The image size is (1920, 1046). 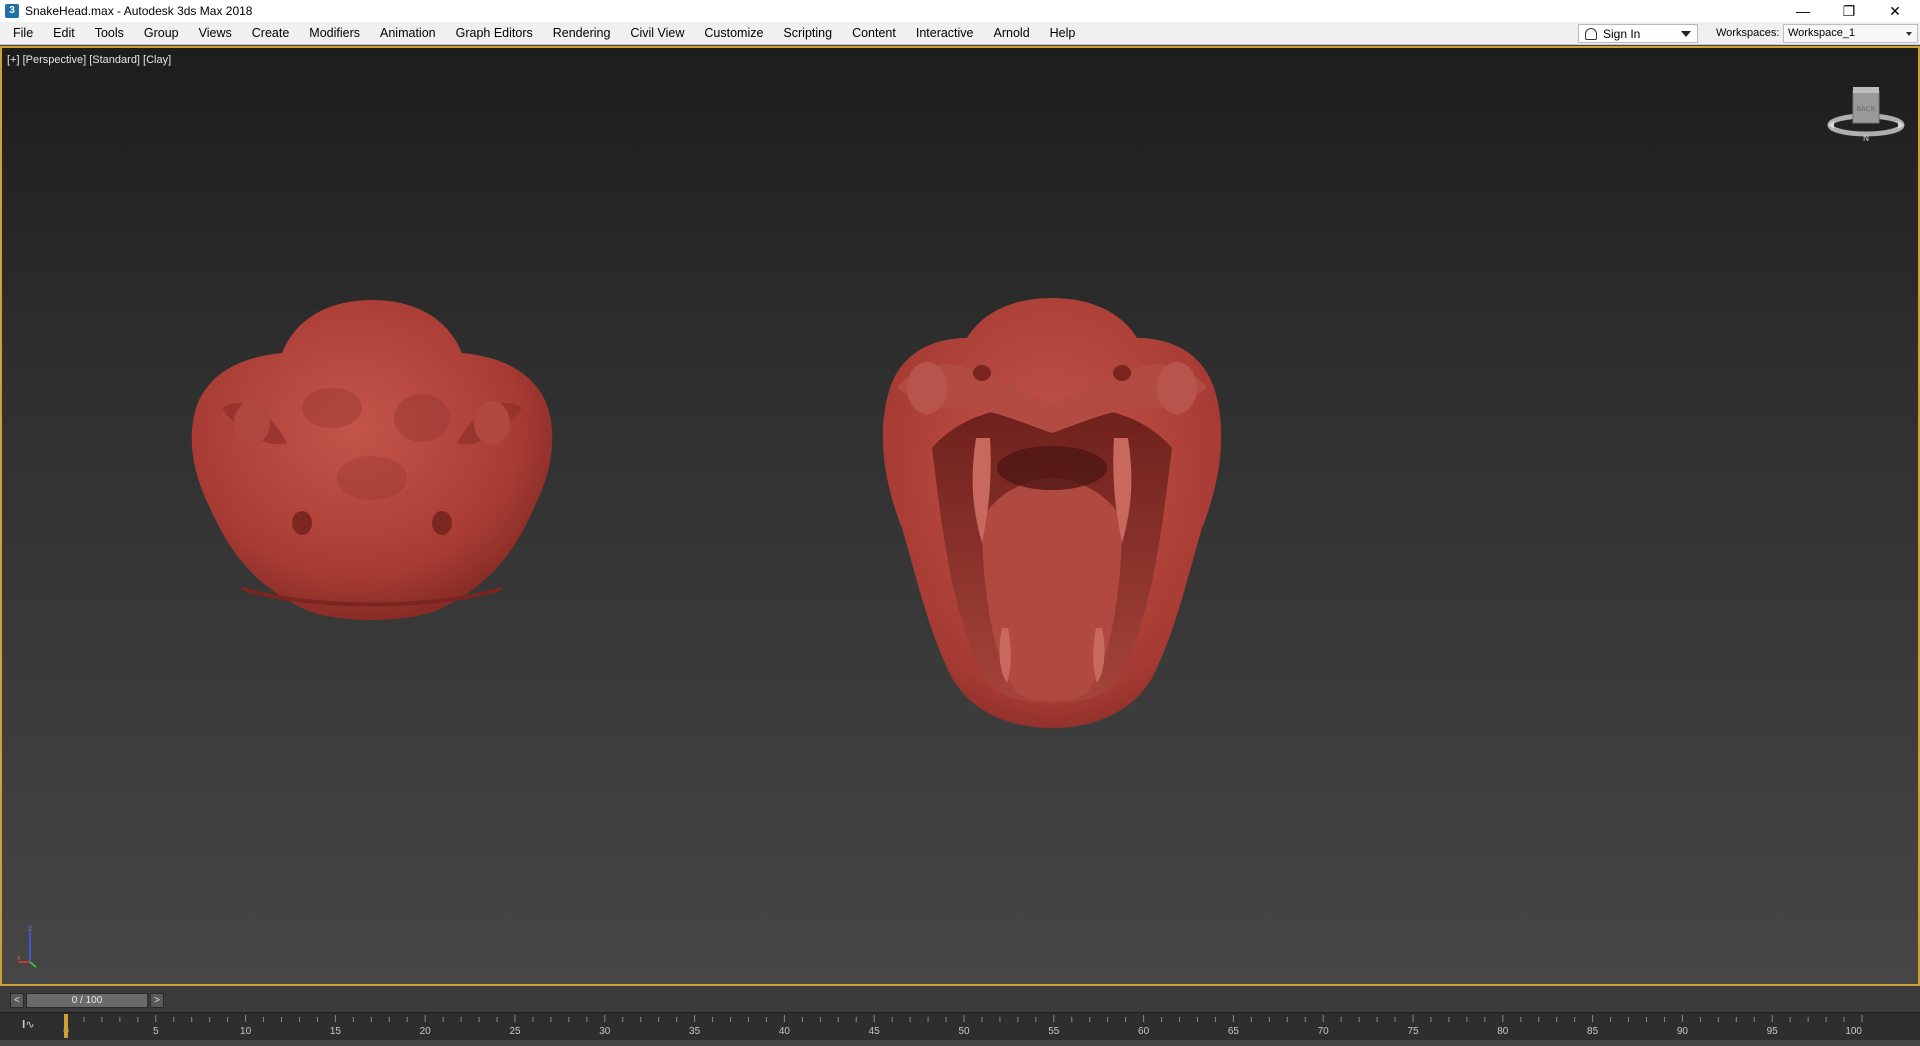 What do you see at coordinates (12, 11) in the screenshot?
I see `app-icon: 3` at bounding box center [12, 11].